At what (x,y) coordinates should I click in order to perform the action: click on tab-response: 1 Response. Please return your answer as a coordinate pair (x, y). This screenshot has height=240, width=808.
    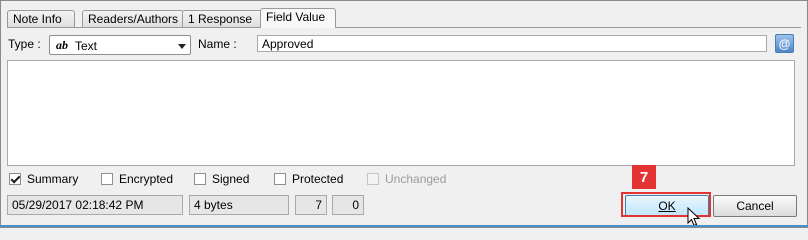
    Looking at the image, I should click on (222, 18).